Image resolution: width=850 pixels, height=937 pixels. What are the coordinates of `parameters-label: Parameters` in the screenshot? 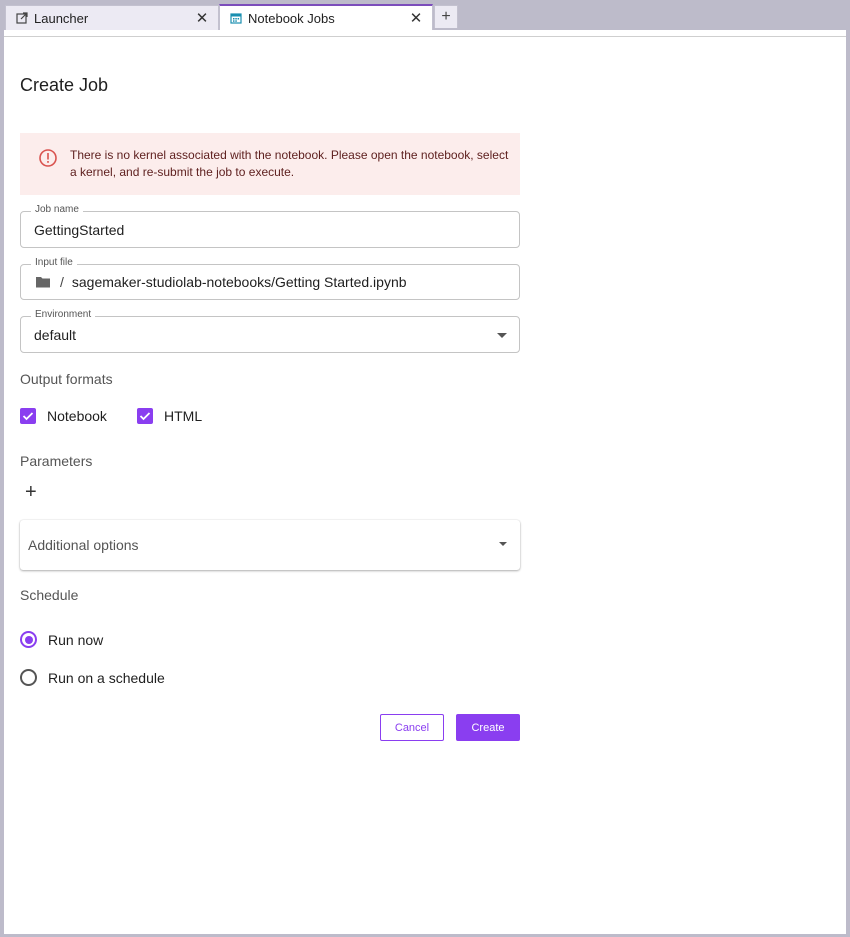 It's located at (56, 461).